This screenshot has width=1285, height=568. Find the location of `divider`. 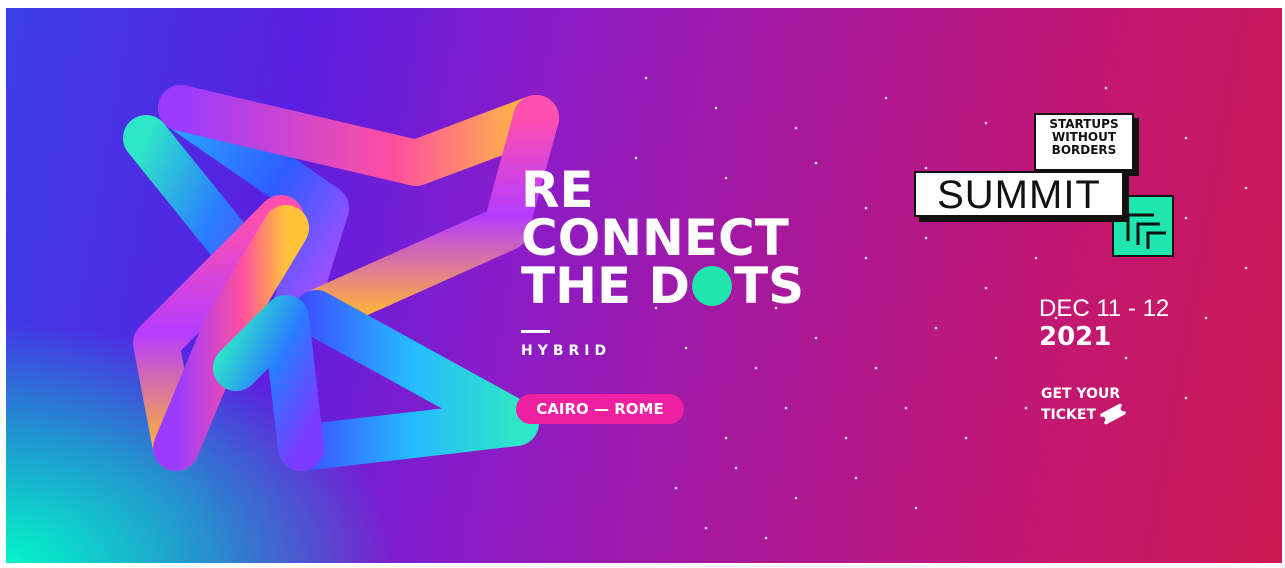

divider is located at coordinates (535, 331).